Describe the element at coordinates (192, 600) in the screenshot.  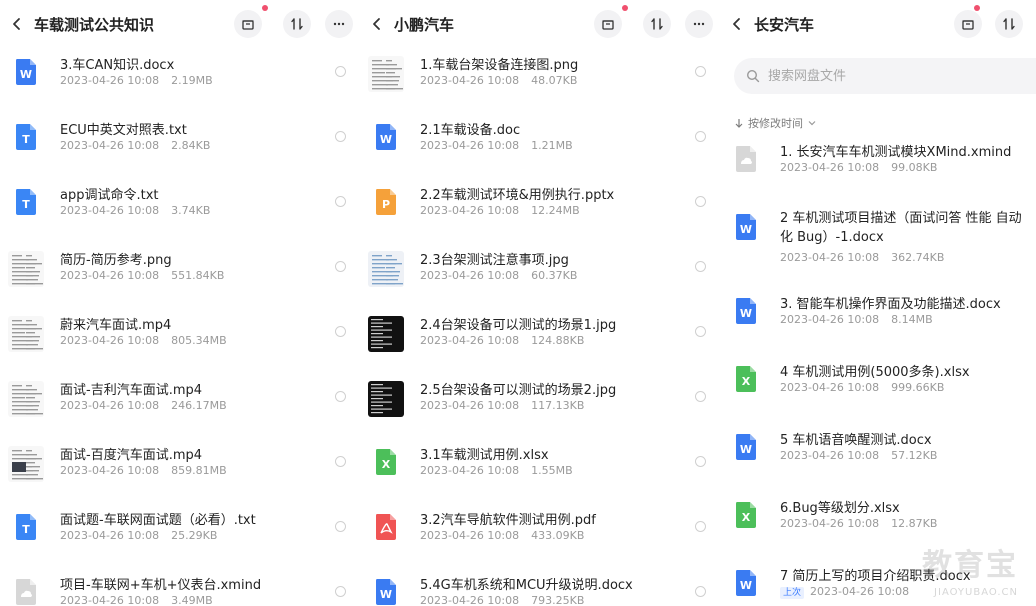
I see `file-size: 3.49MB` at that location.